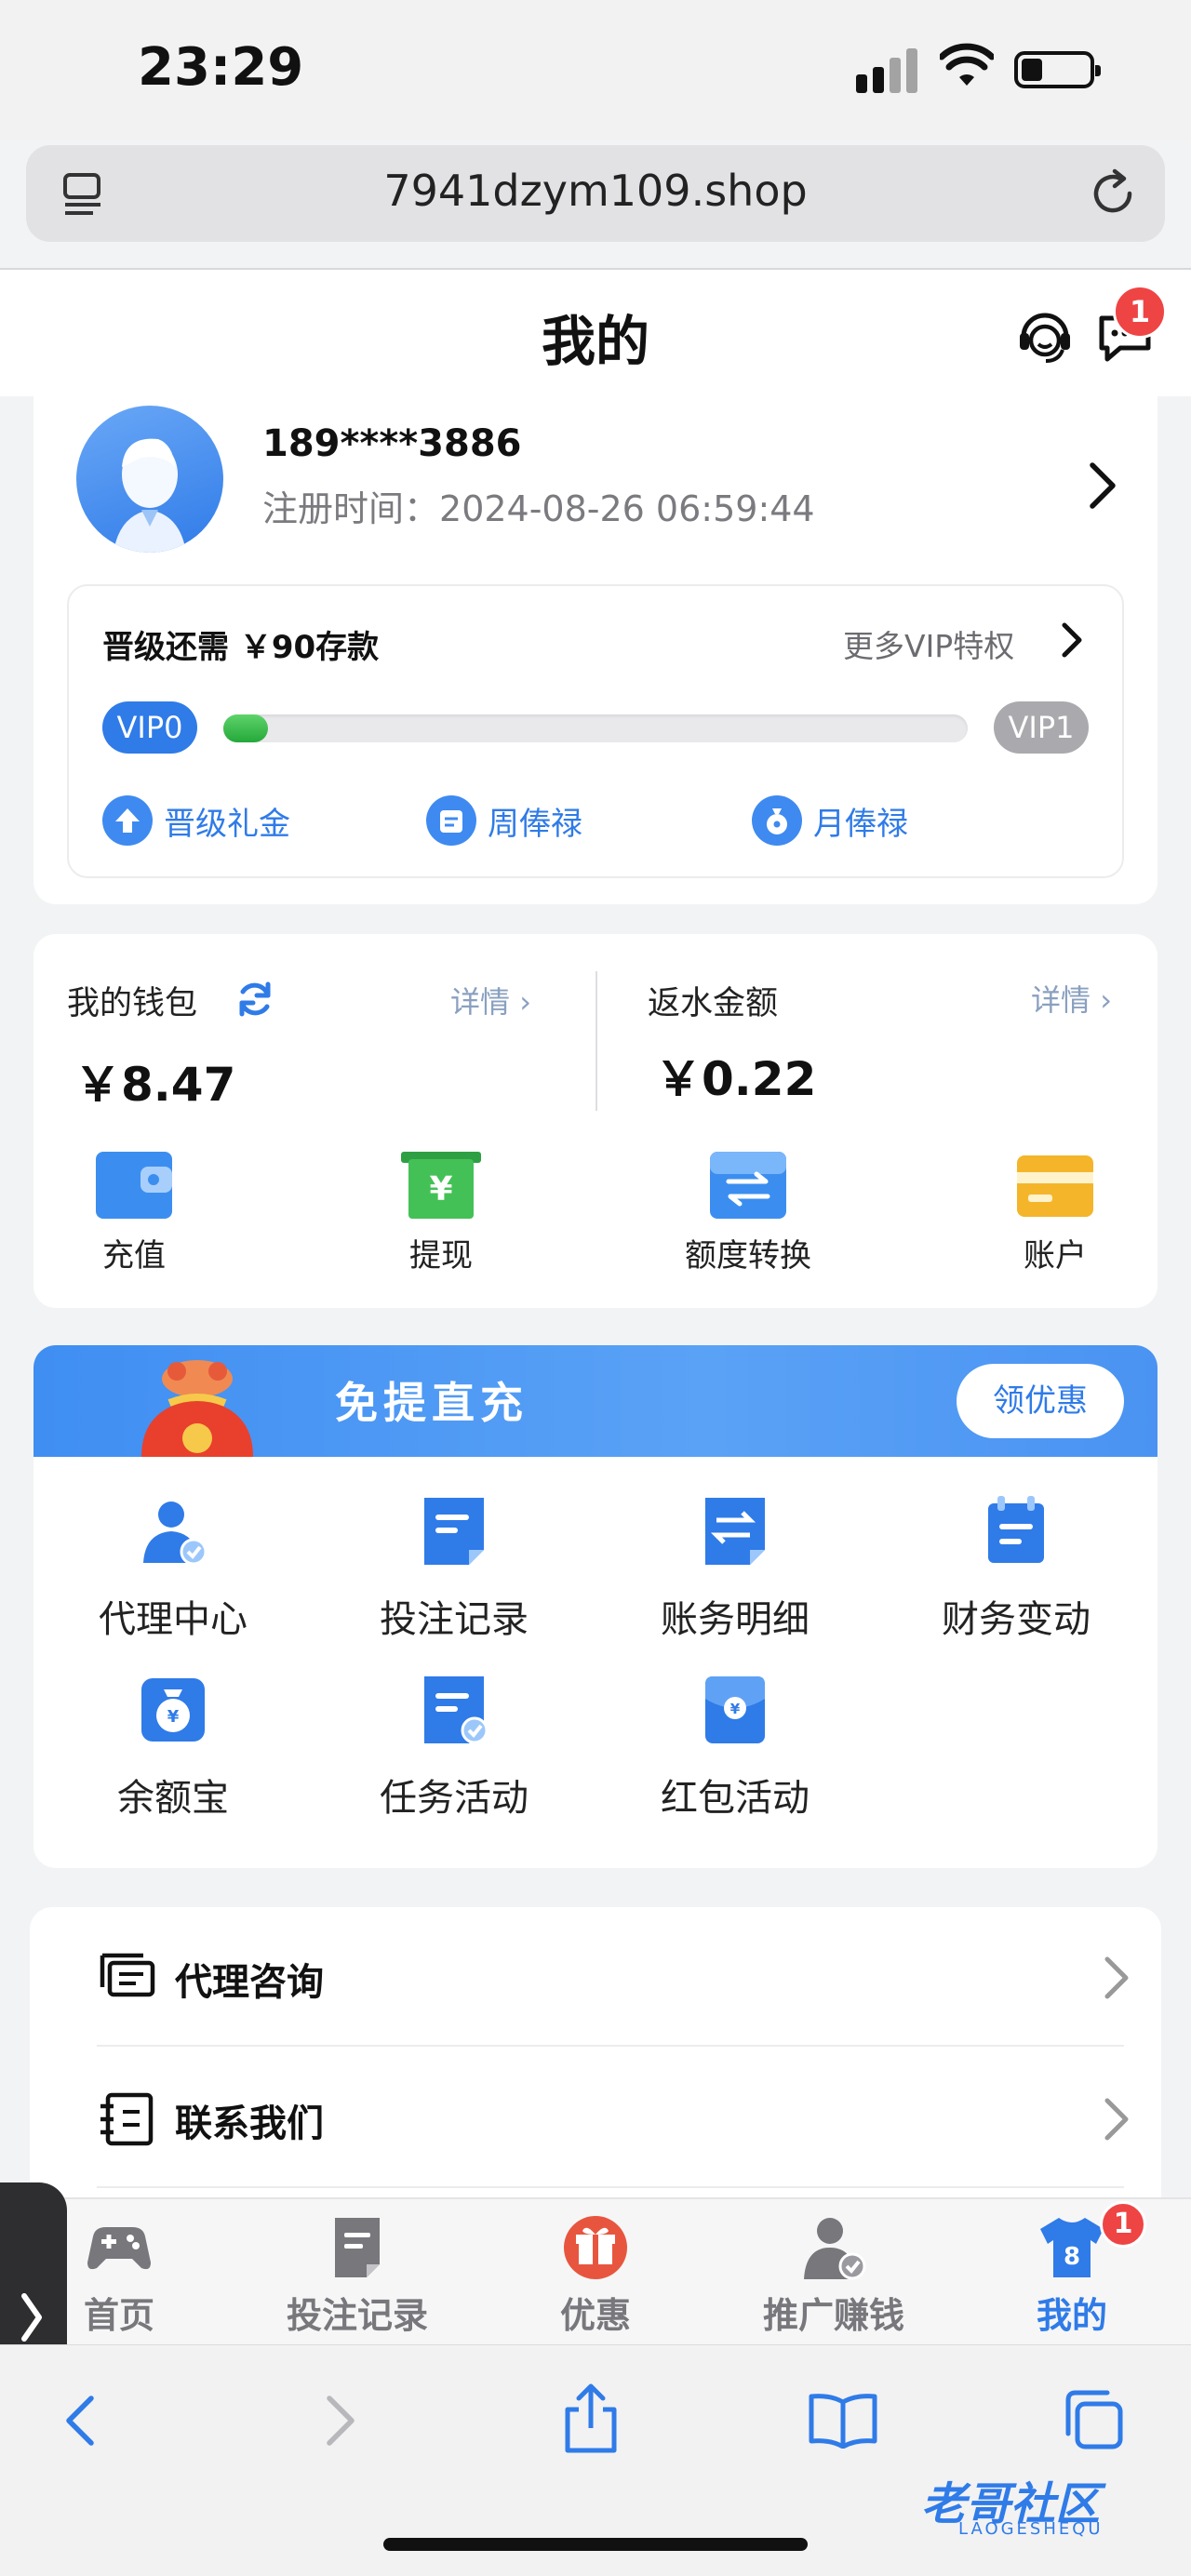 The image size is (1191, 2576). Describe the element at coordinates (441, 1256) in the screenshot. I see `action-label: 提现` at that location.